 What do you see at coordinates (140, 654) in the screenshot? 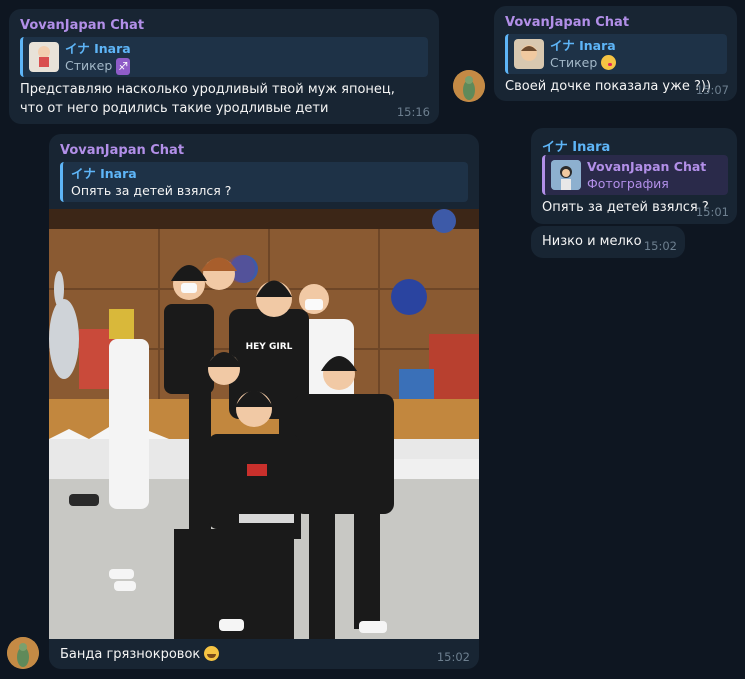
I see `message-text: Банда грязнокровок` at bounding box center [140, 654].